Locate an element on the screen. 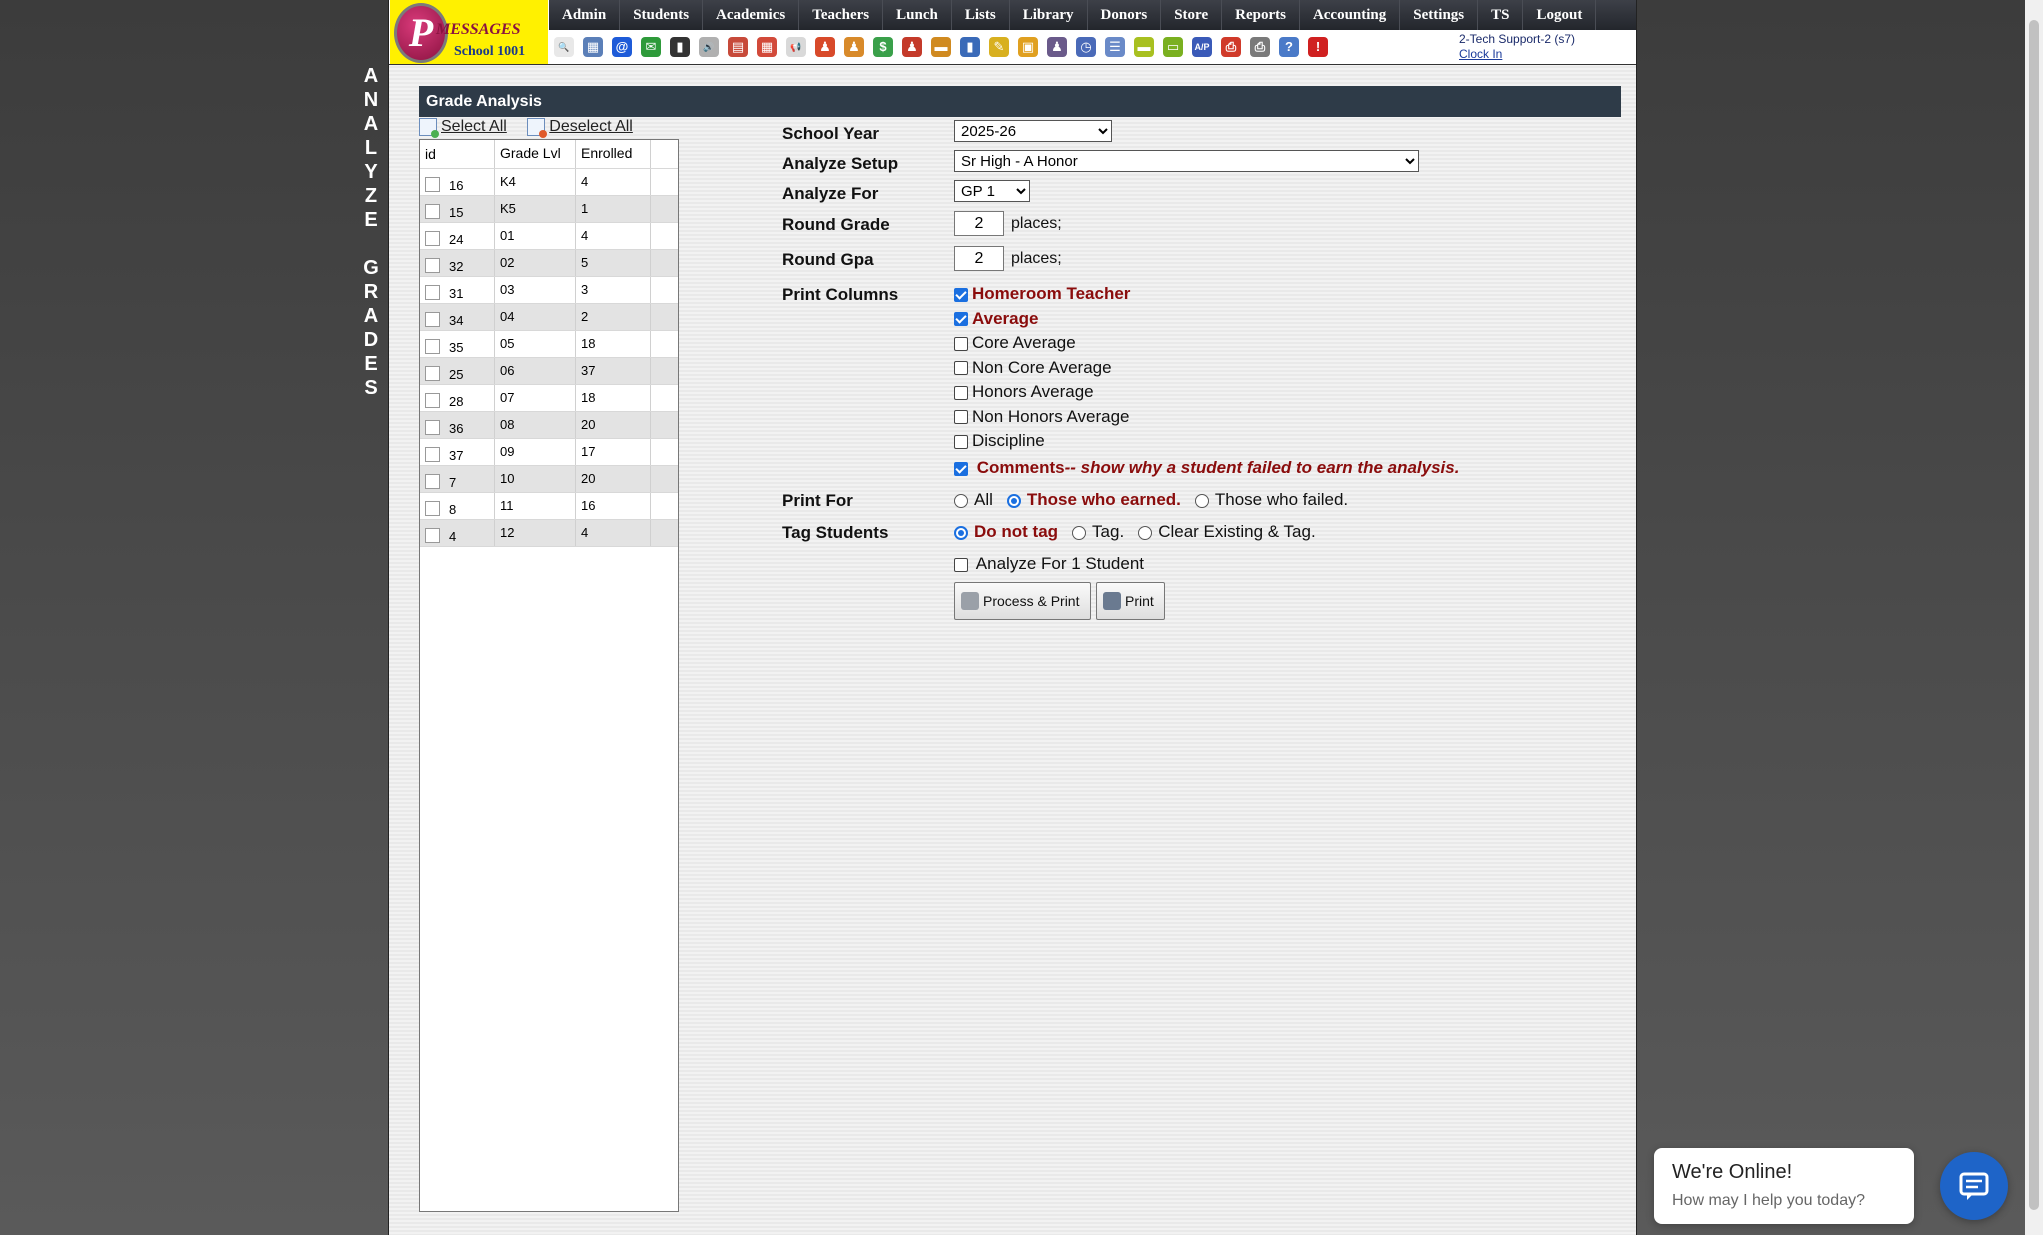 The image size is (2043, 1235). card-icon: ▬ is located at coordinates (1144, 47).